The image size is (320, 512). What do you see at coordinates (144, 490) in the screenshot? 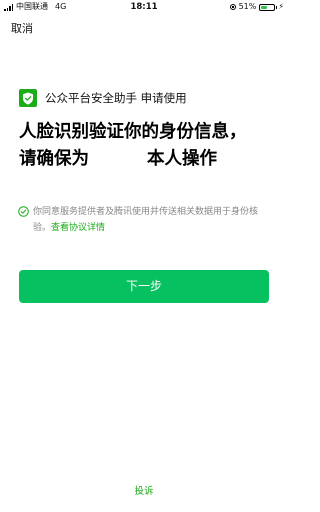
I see `complaint-link: 投诉` at bounding box center [144, 490].